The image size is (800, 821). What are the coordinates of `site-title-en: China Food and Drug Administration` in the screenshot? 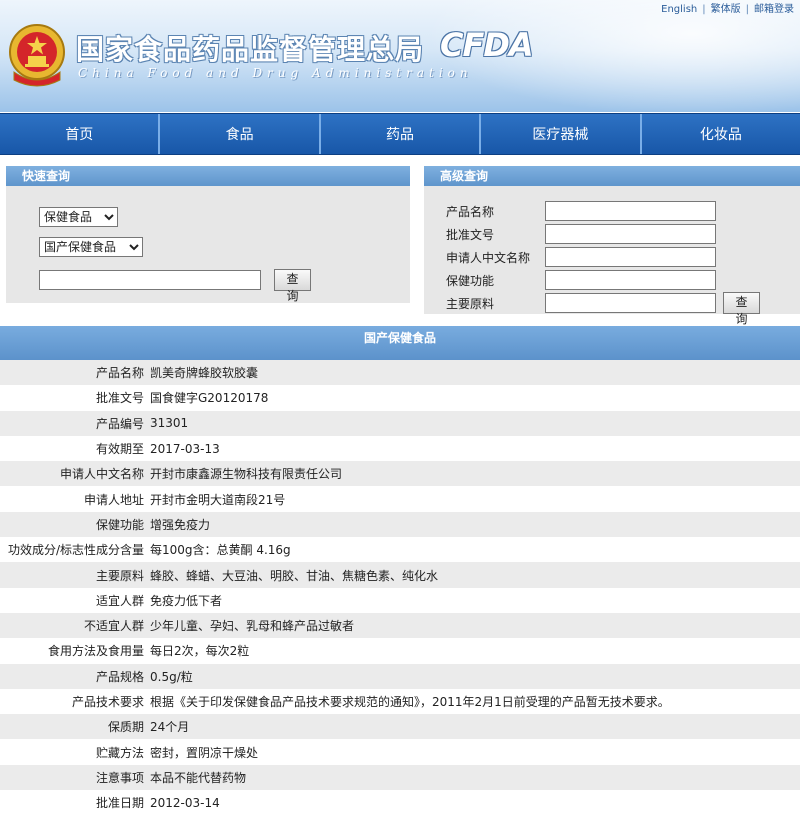 It's located at (275, 73).